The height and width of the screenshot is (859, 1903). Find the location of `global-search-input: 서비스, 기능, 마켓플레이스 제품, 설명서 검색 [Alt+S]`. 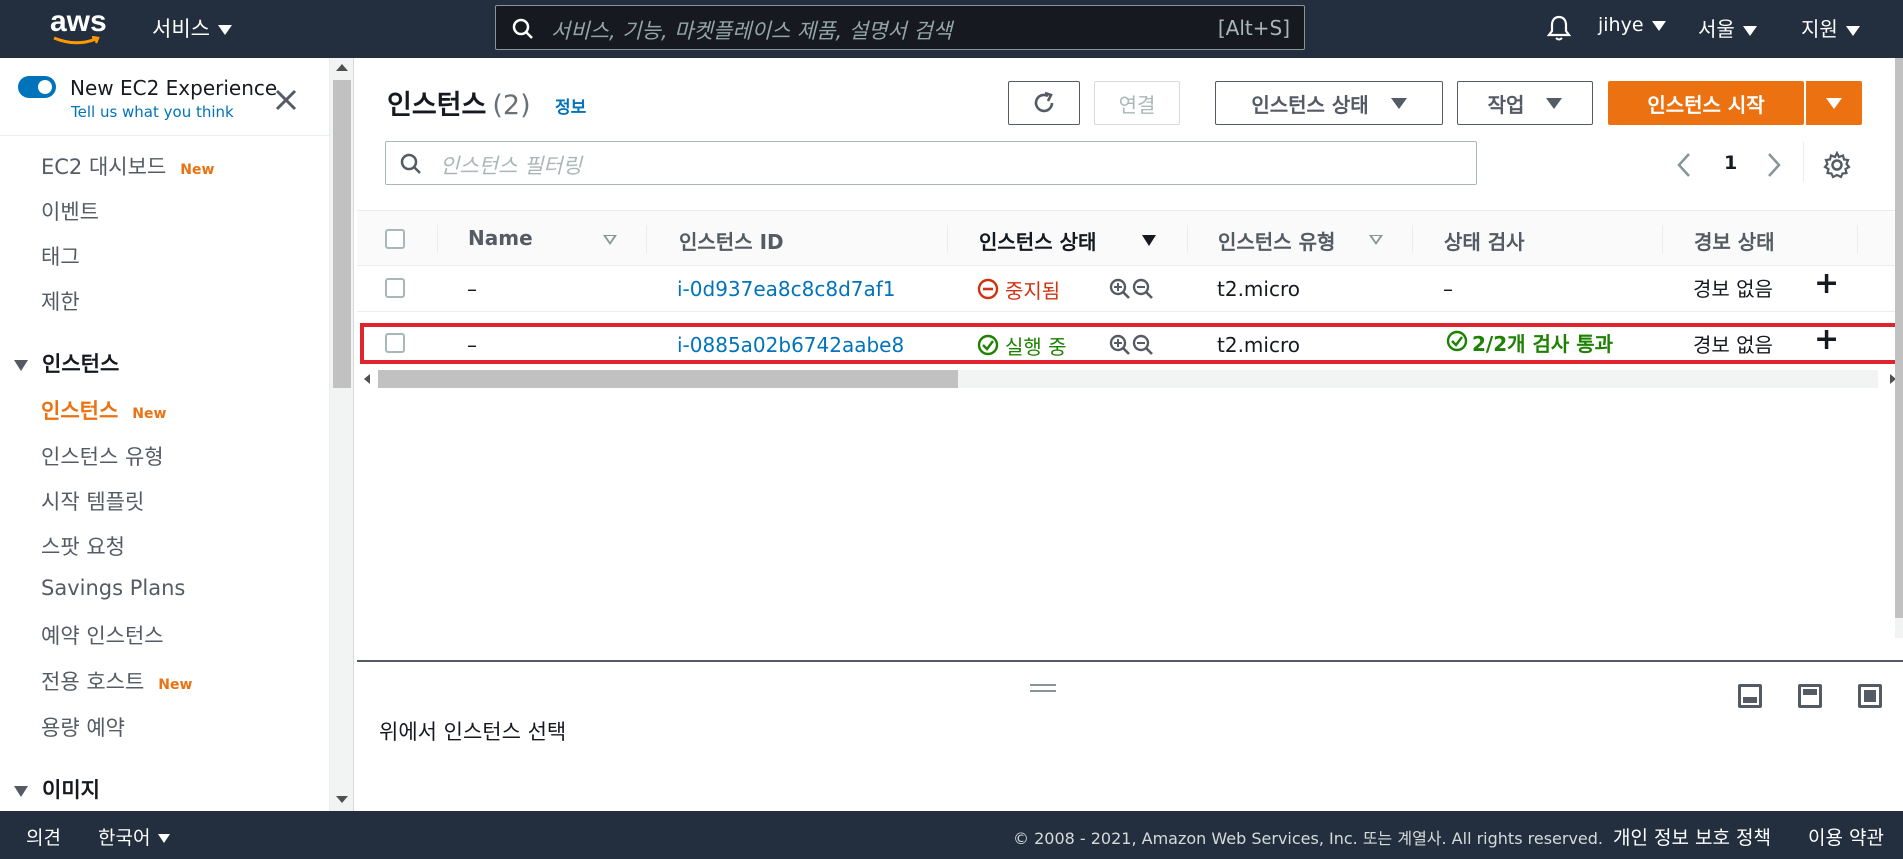

global-search-input: 서비스, 기능, 마켓플레이스 제품, 설명서 검색 [Alt+S] is located at coordinates (900, 27).